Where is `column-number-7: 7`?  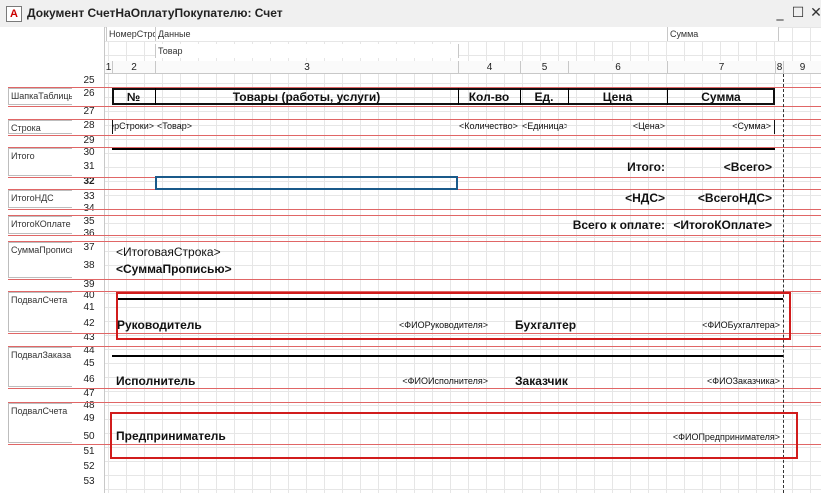
column-number-7: 7 is located at coordinates (721, 67).